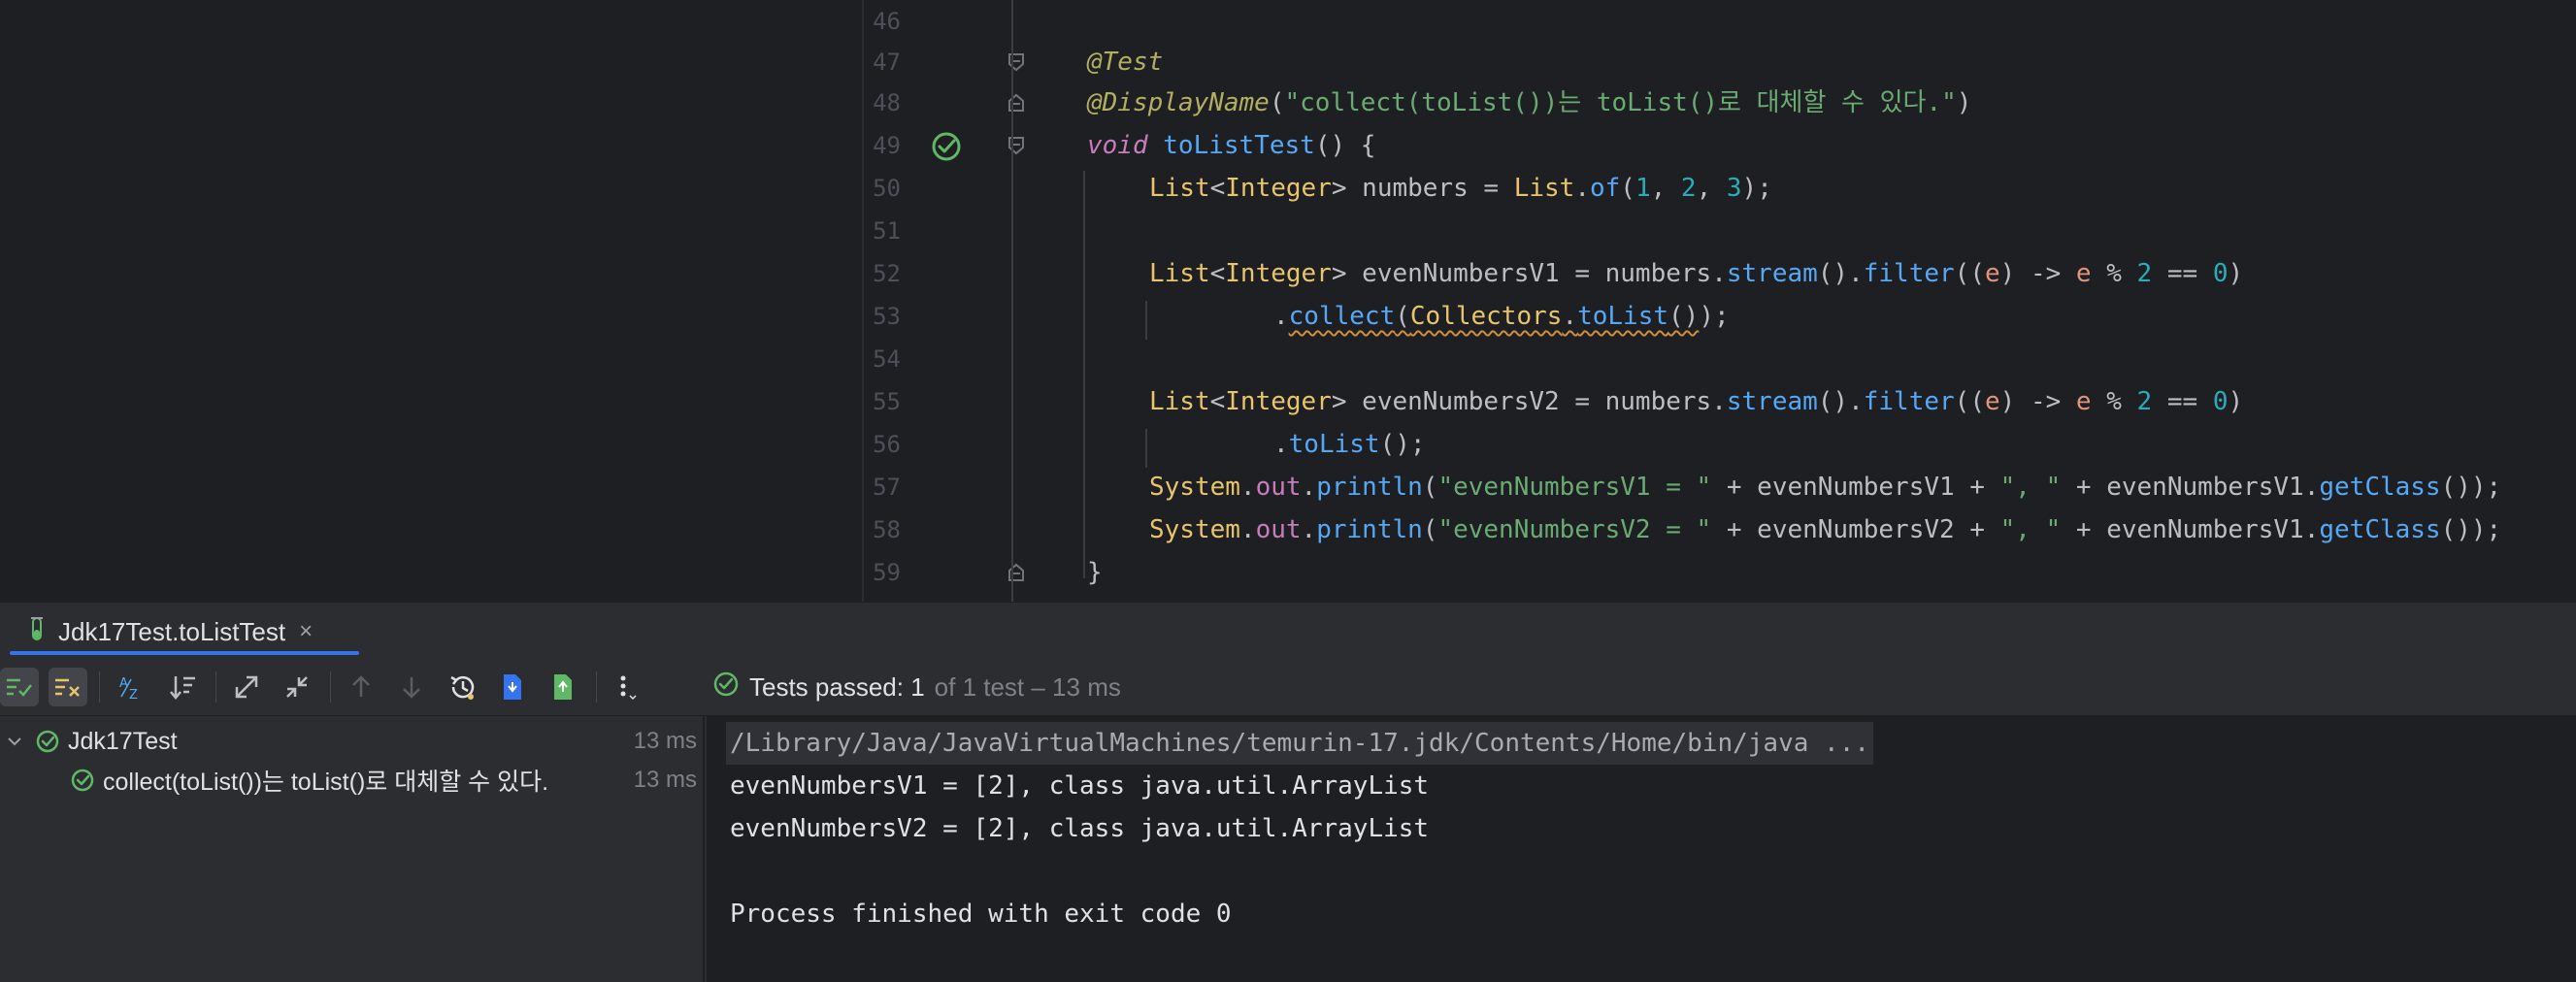  I want to click on history-icon, so click(462, 687).